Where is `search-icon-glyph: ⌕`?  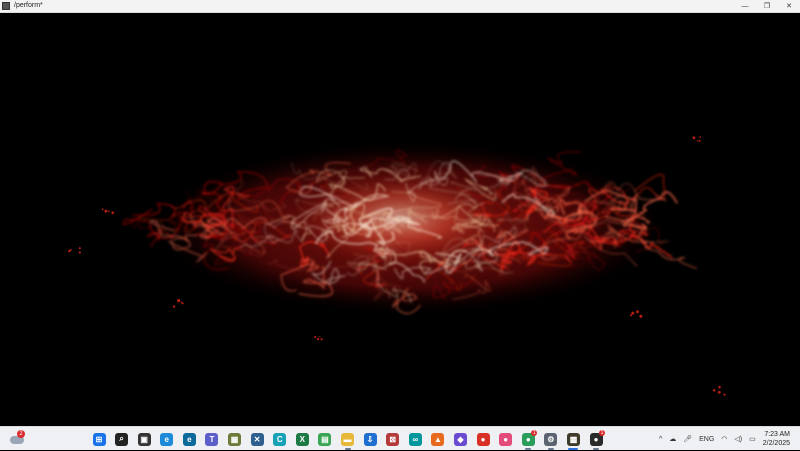
search-icon-glyph: ⌕ is located at coordinates (122, 439).